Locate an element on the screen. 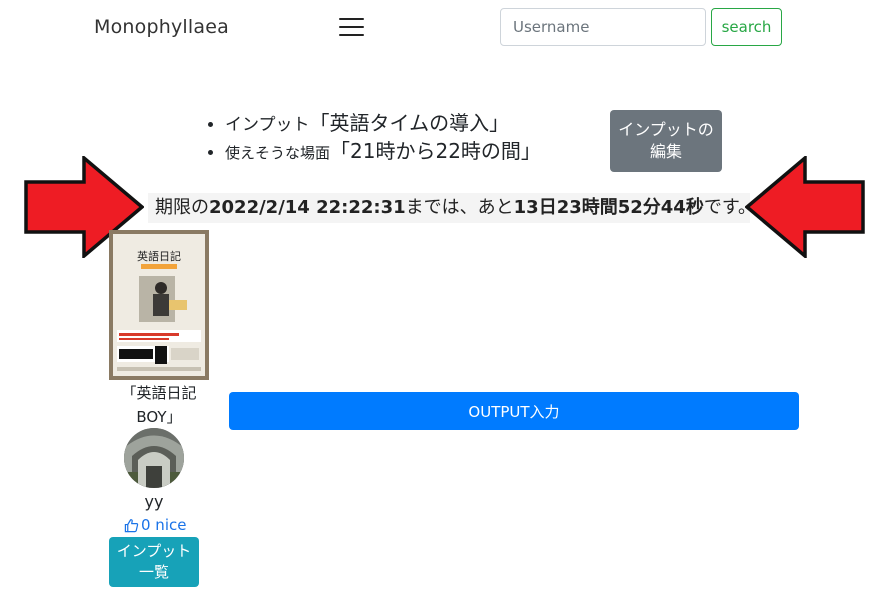 This screenshot has height=600, width=887. username-search-input is located at coordinates (603, 27).